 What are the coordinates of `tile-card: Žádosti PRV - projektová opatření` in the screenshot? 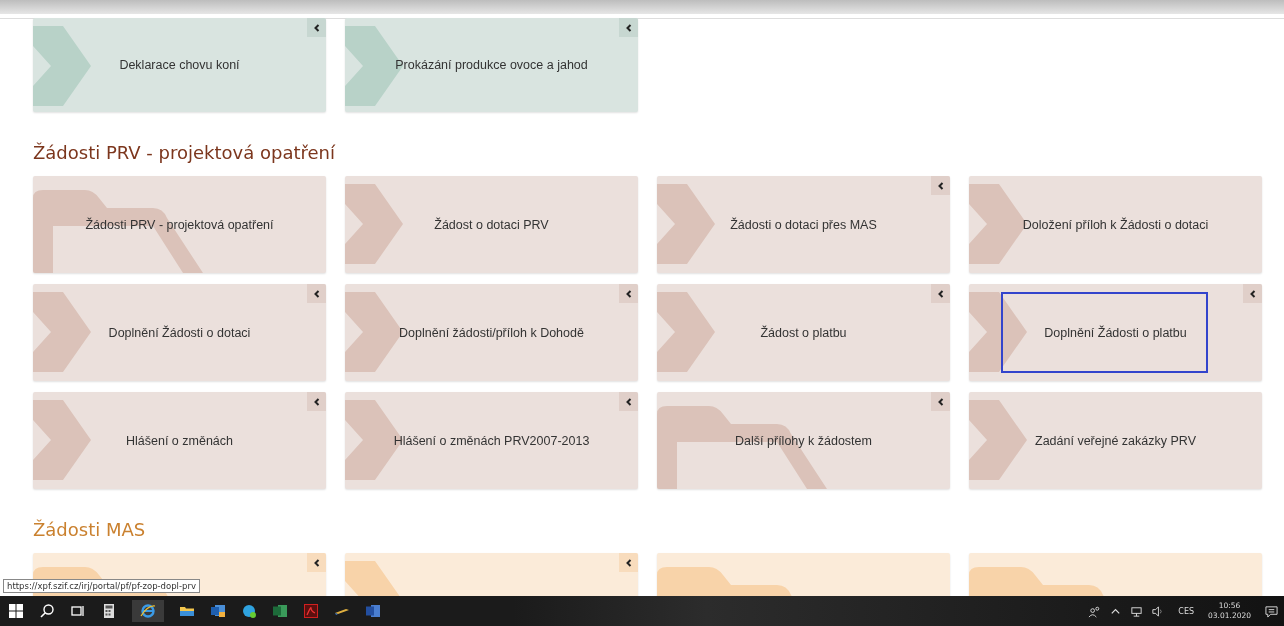 It's located at (179, 224).